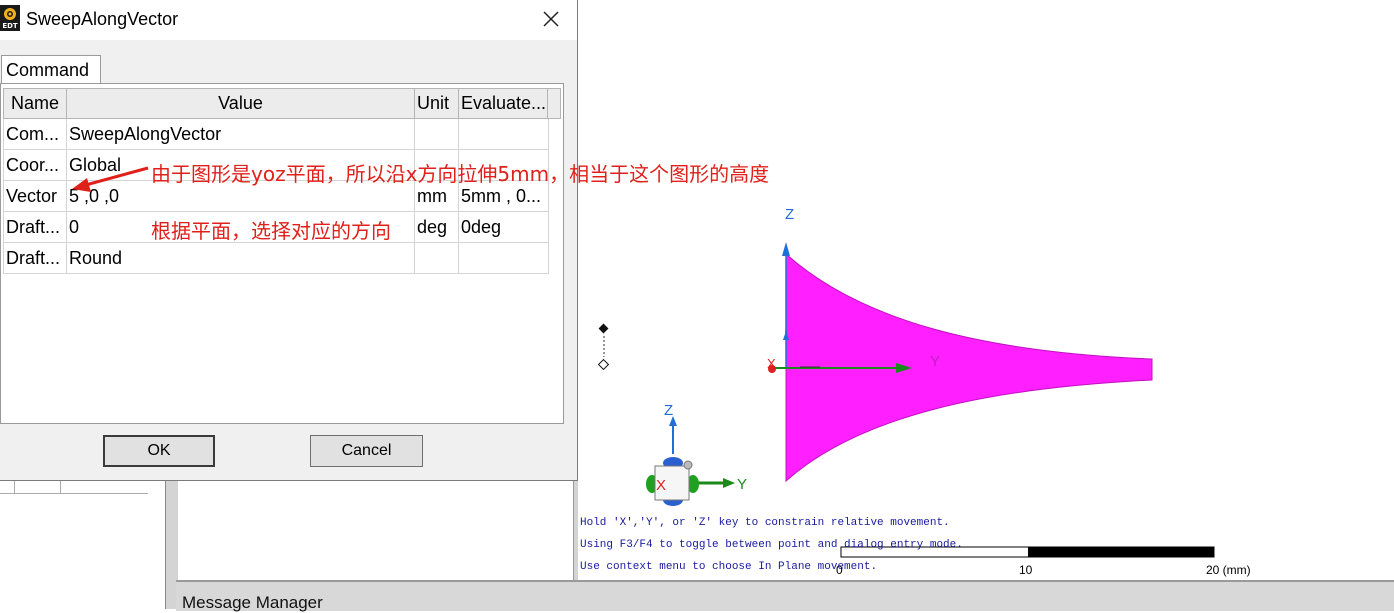 Image resolution: width=1394 pixels, height=613 pixels. What do you see at coordinates (252, 602) in the screenshot?
I see `message-manager-label: Message Manager` at bounding box center [252, 602].